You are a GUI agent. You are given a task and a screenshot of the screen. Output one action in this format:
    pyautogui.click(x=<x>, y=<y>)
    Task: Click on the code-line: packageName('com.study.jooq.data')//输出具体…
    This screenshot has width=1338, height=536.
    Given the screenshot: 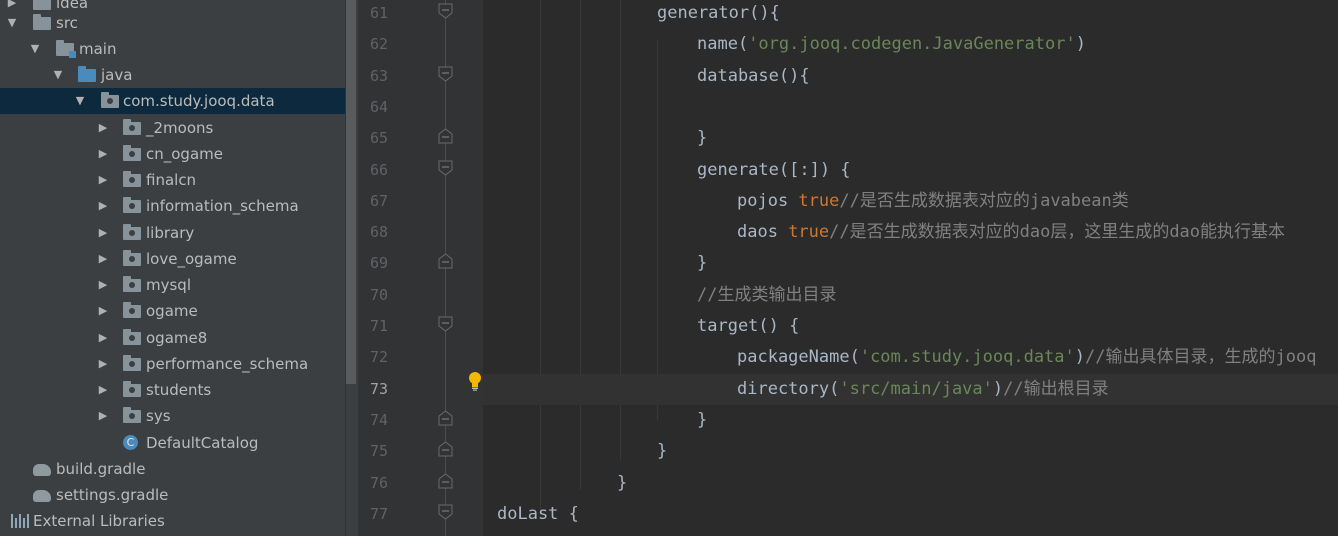 What is the action you would take?
    pyautogui.click(x=910, y=357)
    